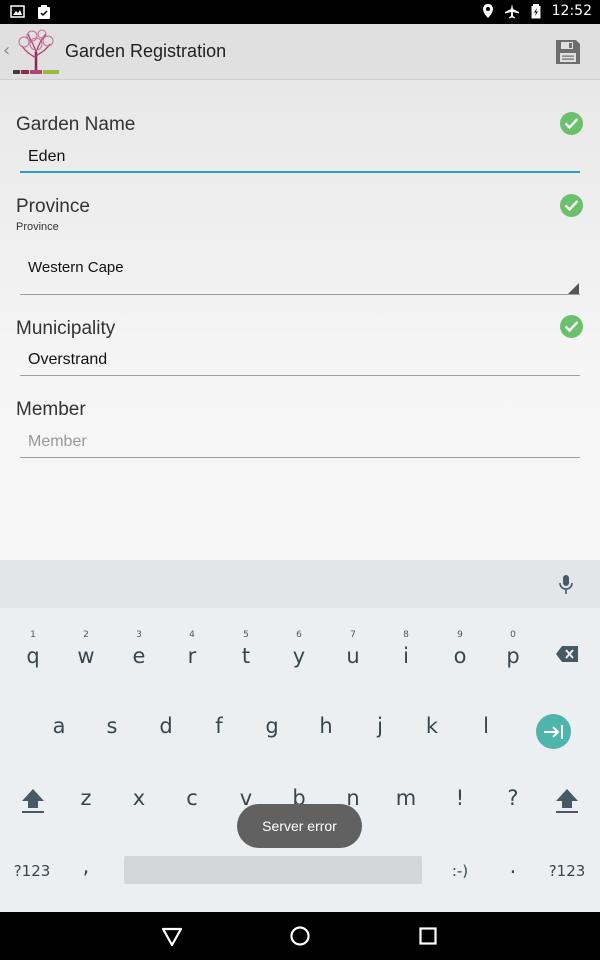 Image resolution: width=600 pixels, height=960 pixels. I want to click on keyboard-suggestion-bar, so click(300, 584).